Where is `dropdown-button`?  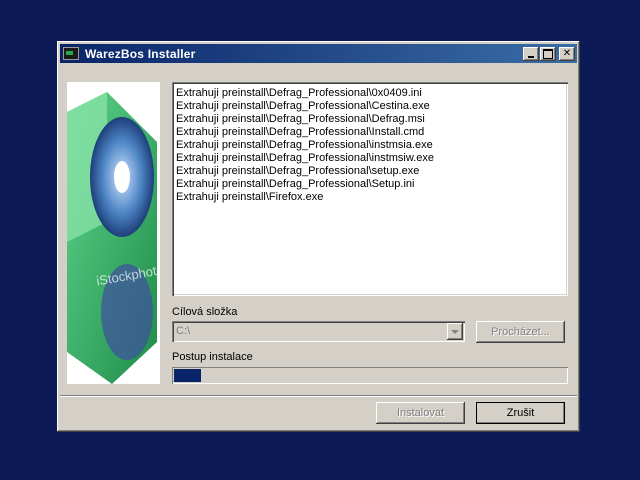
dropdown-button is located at coordinates (455, 331).